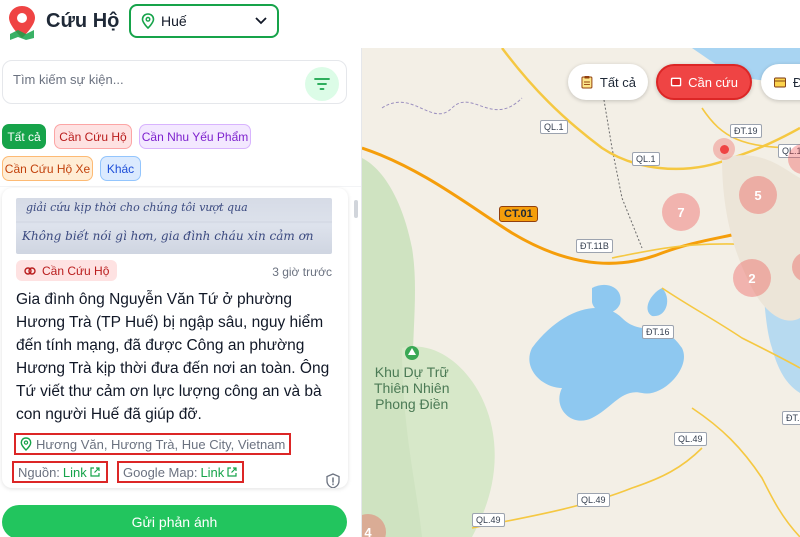 The image size is (800, 537). Describe the element at coordinates (161, 444) in the screenshot. I see `address-text: Hương Văn, Hương Trà, Hue City, Vietnam` at that location.